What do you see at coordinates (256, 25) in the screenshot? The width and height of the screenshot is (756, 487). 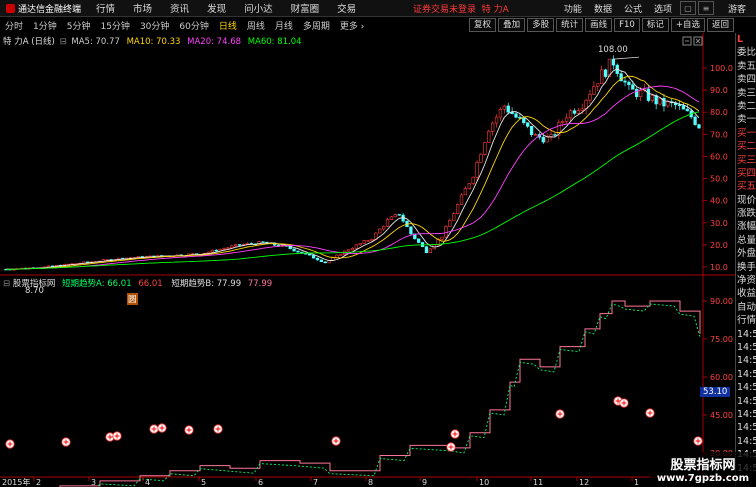 I see `period-weekly: 周线` at bounding box center [256, 25].